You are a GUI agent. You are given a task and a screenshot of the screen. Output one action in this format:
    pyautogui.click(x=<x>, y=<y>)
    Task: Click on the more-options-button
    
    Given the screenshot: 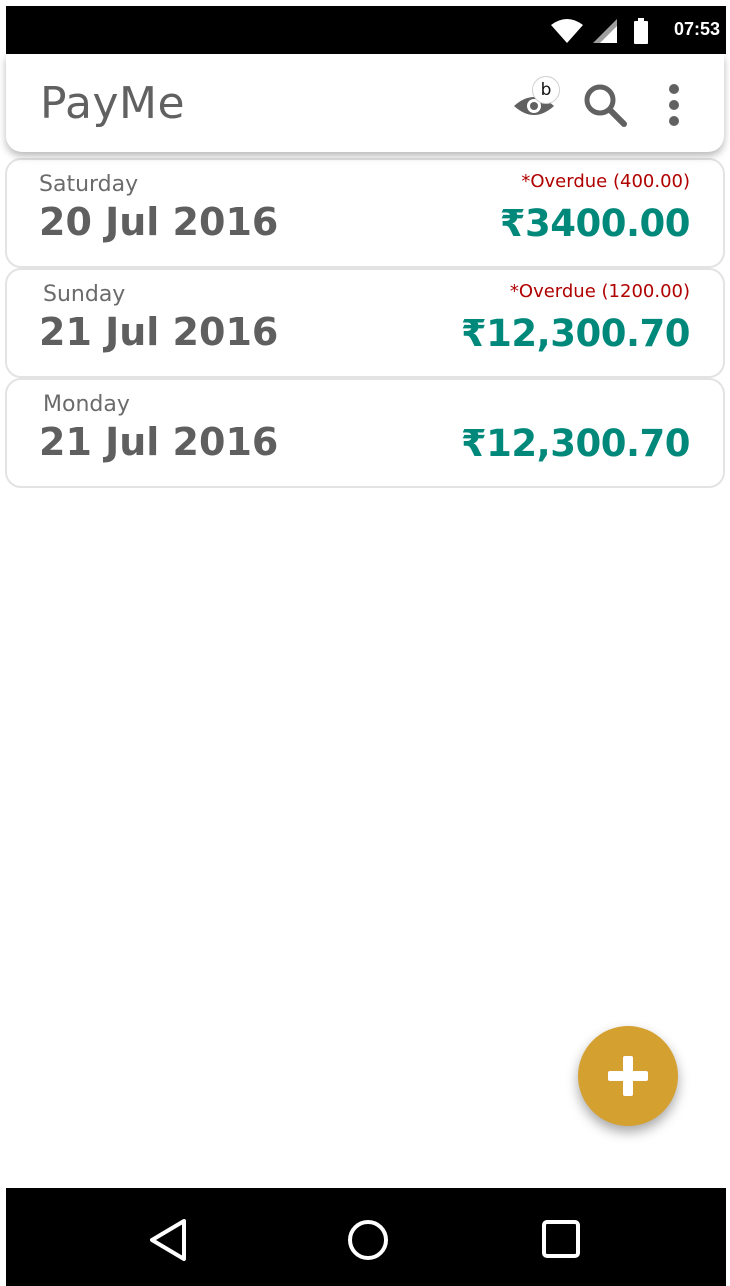 What is the action you would take?
    pyautogui.click(x=674, y=105)
    